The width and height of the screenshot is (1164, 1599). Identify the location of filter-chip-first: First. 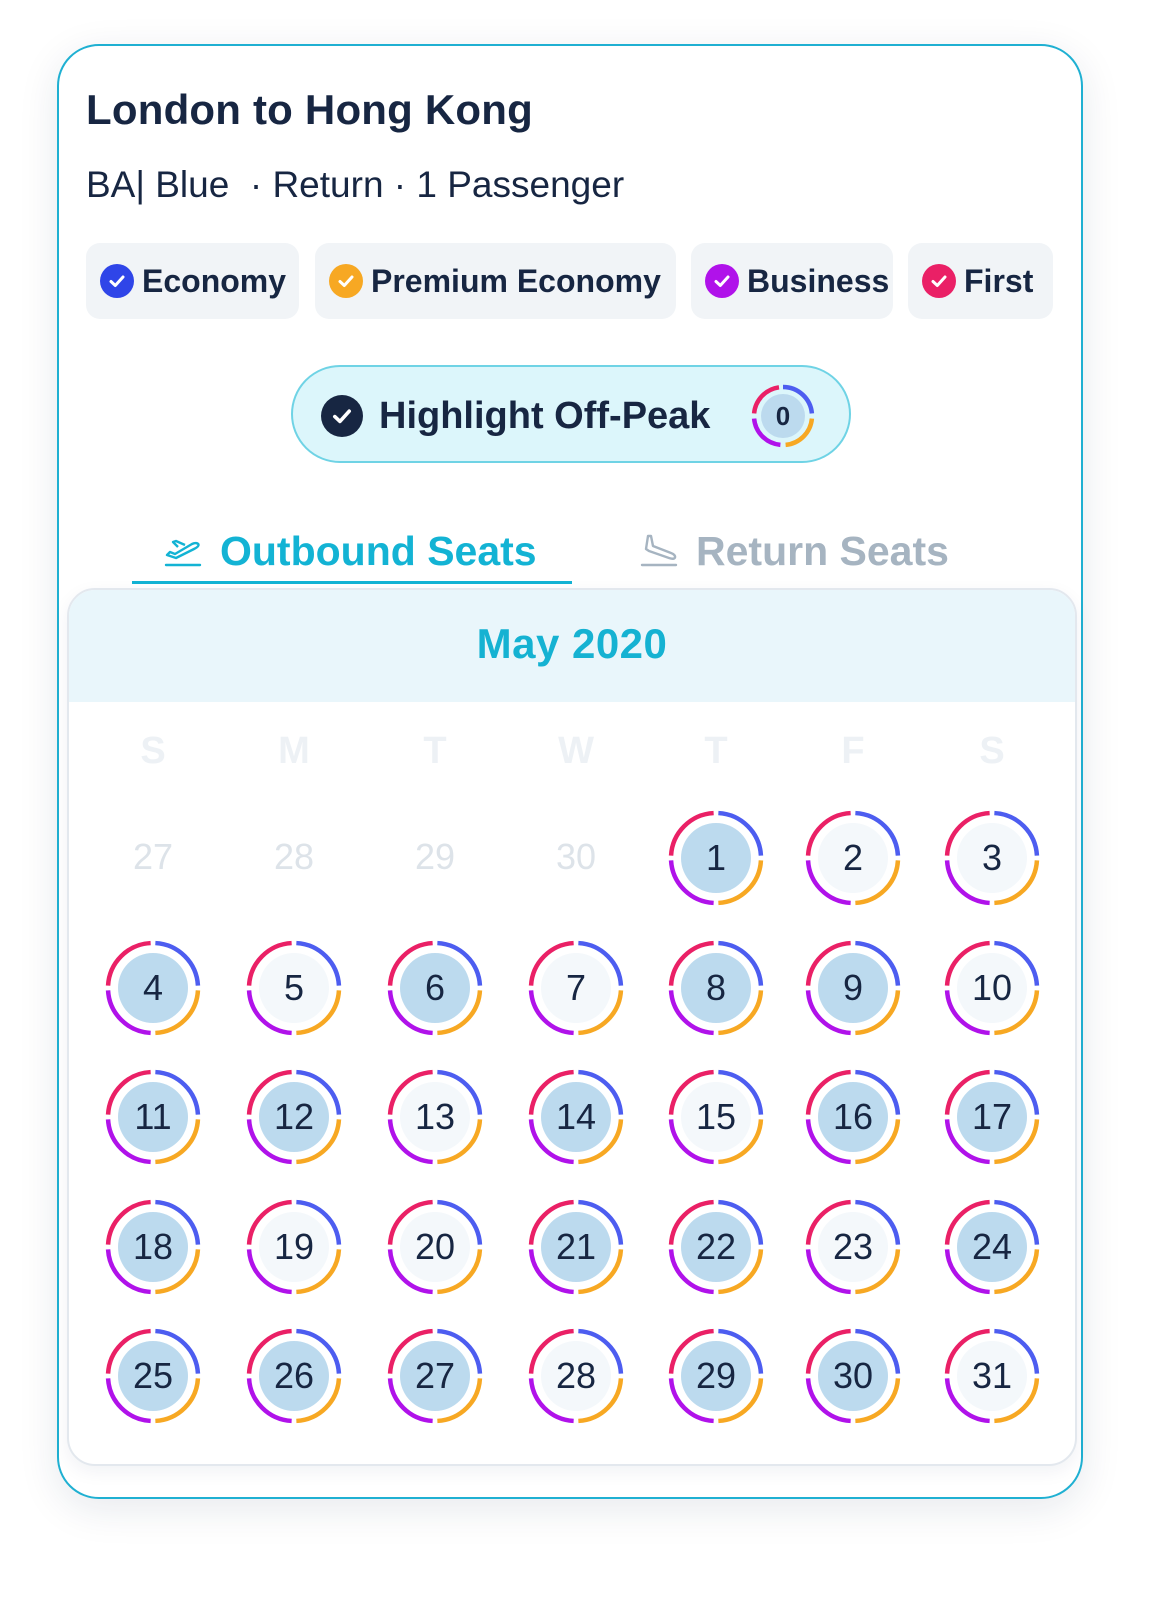
(980, 281).